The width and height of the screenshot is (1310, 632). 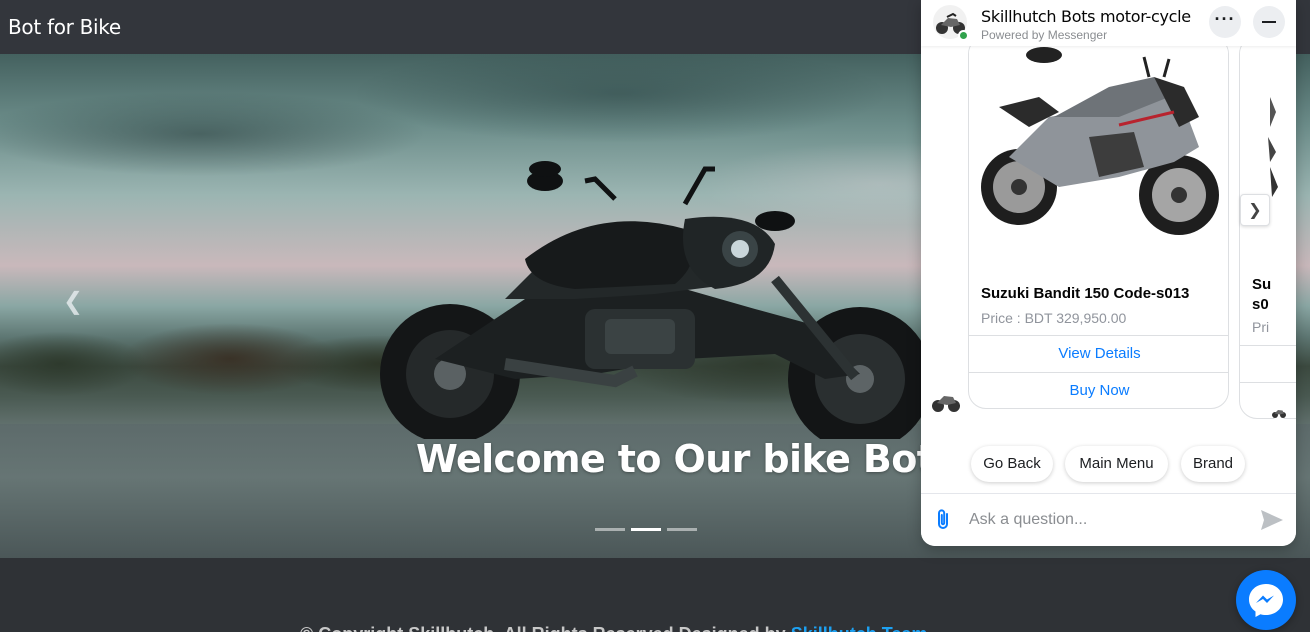 What do you see at coordinates (675, 459) in the screenshot?
I see `hero-welcome-heading: Welcome to Our bike Bot` at bounding box center [675, 459].